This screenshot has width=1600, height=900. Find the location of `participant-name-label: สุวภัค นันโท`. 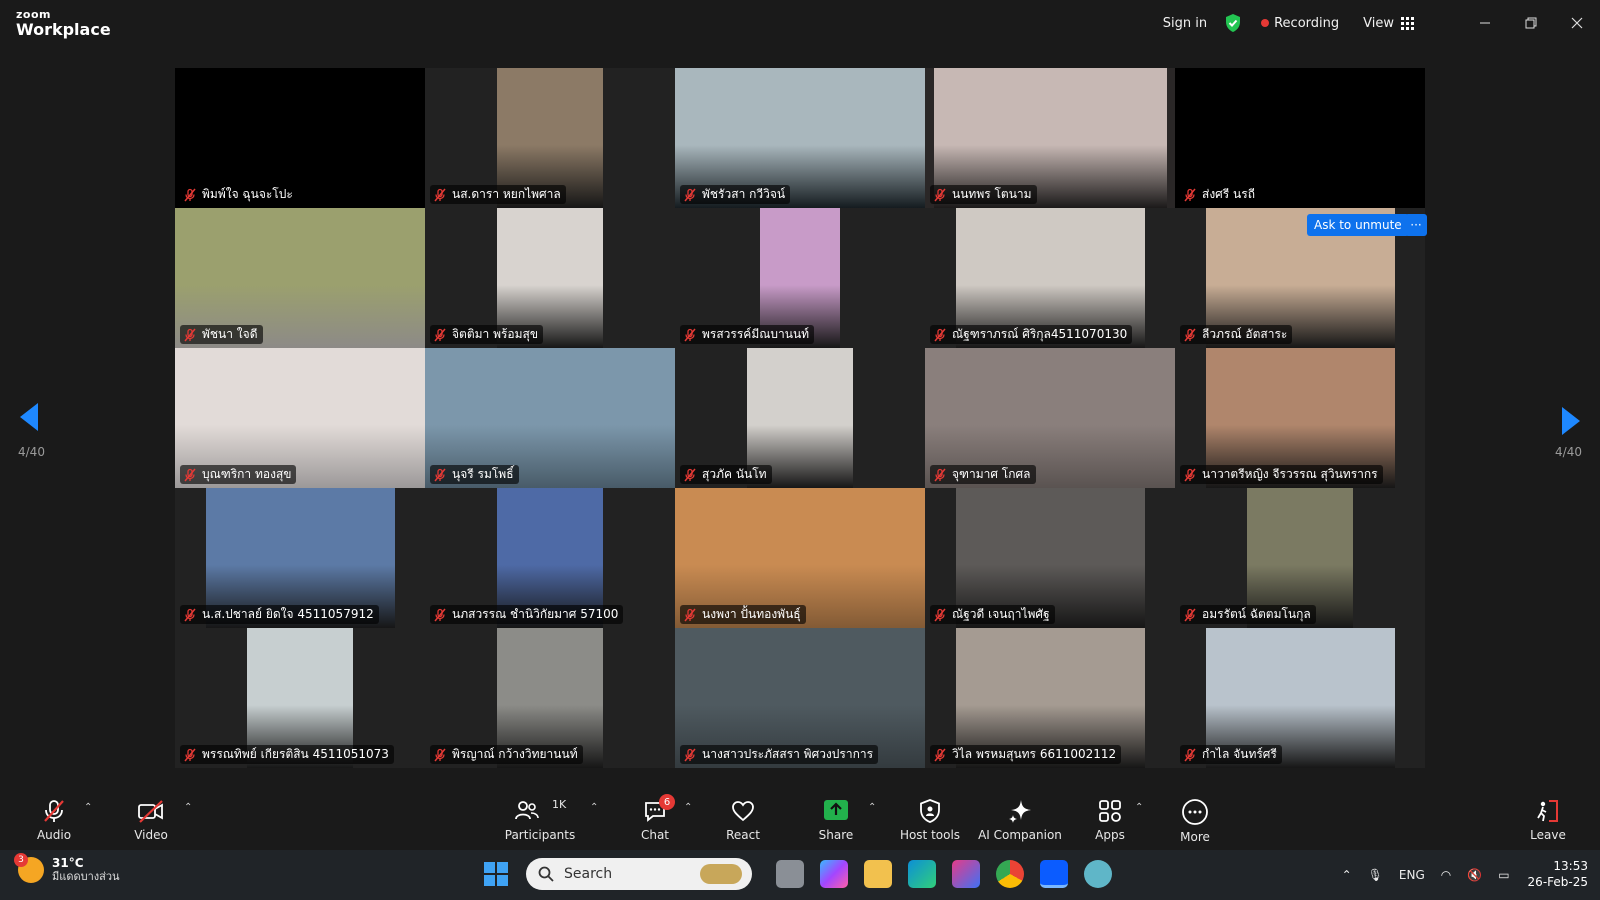

participant-name-label: สุวภัค นันโท is located at coordinates (726, 474).